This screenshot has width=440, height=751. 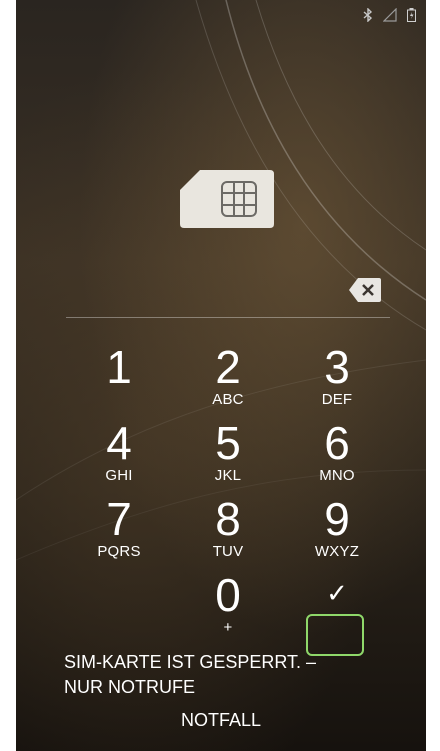 I want to click on key-letters: GHI, so click(x=119, y=475).